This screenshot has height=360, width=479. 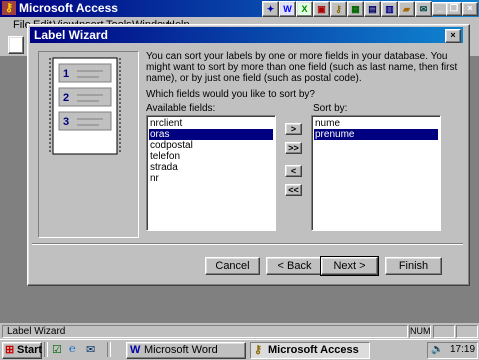 I want to click on mail-icon: ✉, so click(x=423, y=9).